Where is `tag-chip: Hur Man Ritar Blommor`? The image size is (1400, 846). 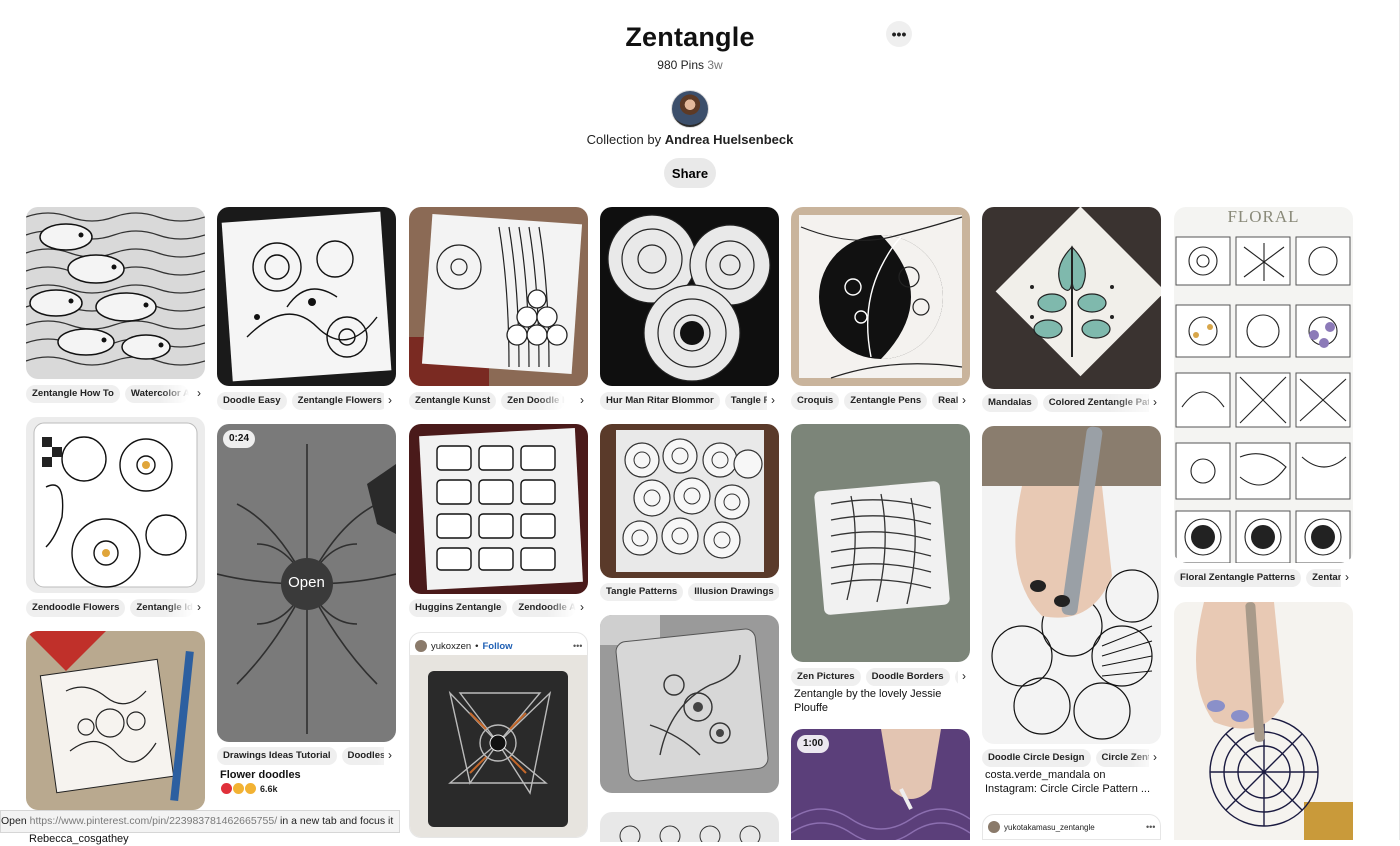 tag-chip: Hur Man Ritar Blommor is located at coordinates (660, 401).